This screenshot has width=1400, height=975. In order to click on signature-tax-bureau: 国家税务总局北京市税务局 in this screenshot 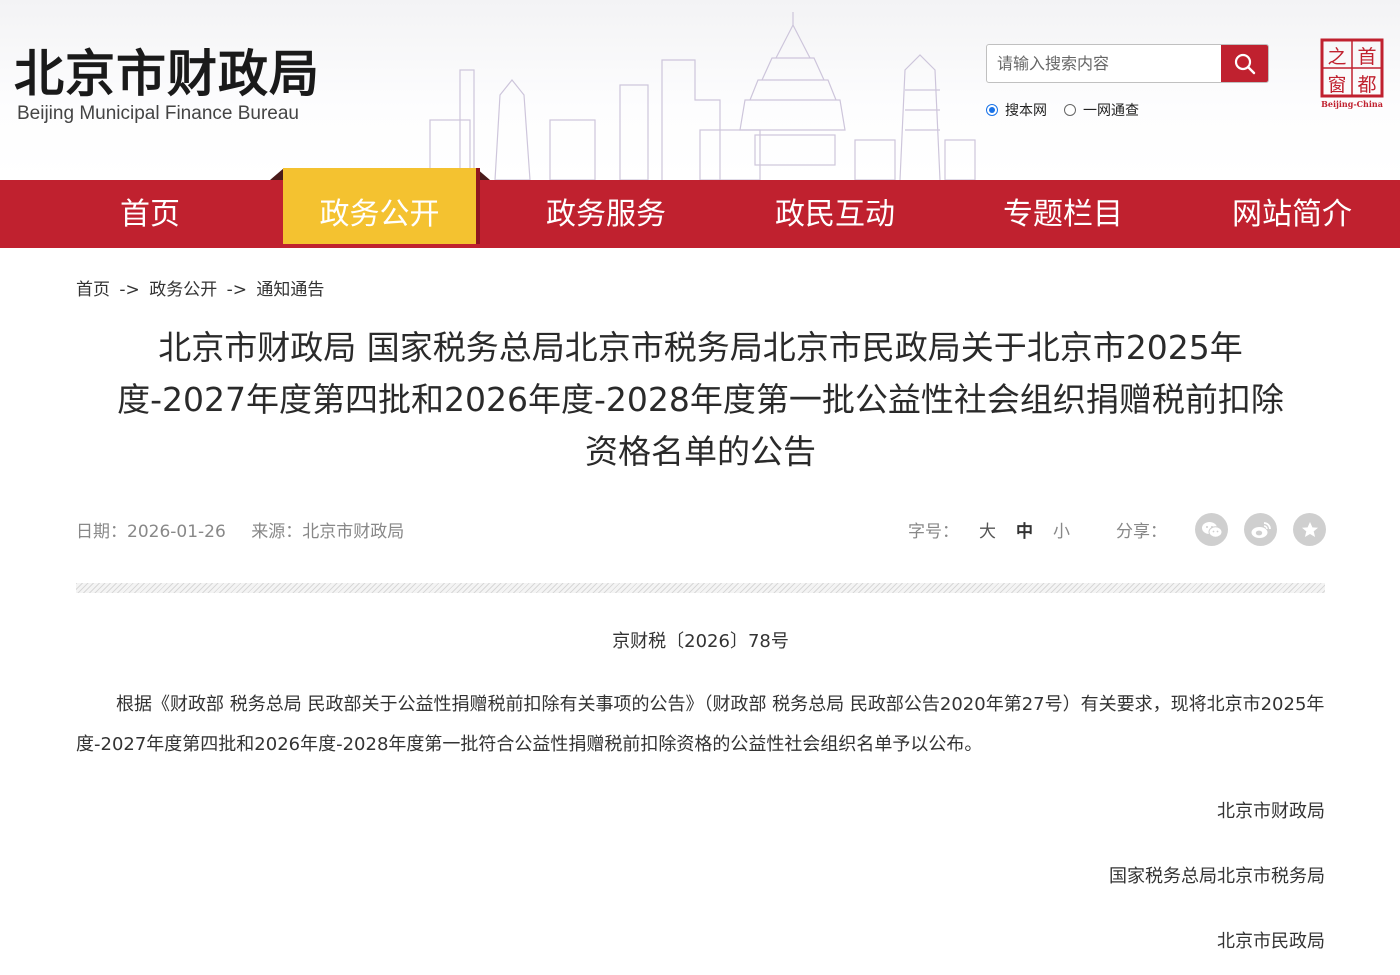, I will do `click(1217, 876)`.